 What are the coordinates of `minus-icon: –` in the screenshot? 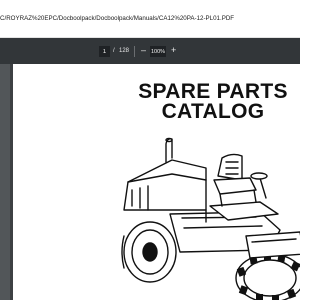 It's located at (144, 50).